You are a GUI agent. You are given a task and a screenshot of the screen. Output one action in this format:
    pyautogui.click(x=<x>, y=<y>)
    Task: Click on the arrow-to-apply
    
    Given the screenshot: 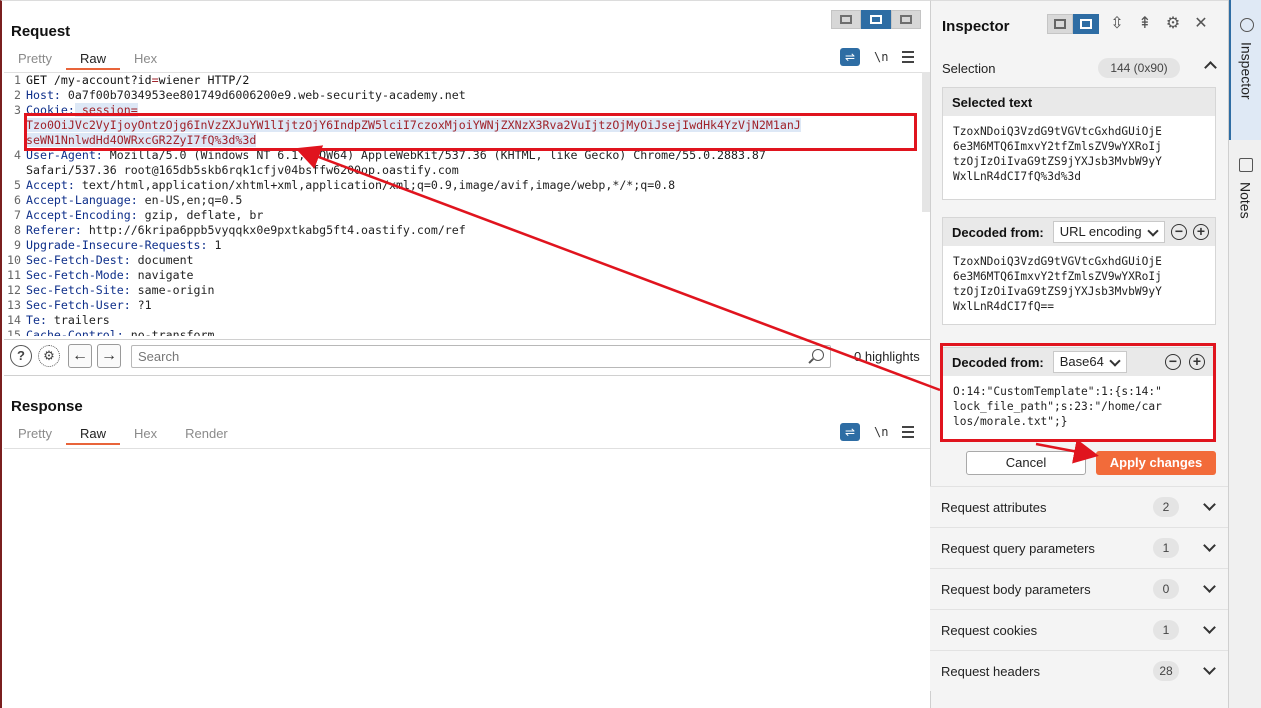 What is the action you would take?
    pyautogui.click(x=1067, y=451)
    